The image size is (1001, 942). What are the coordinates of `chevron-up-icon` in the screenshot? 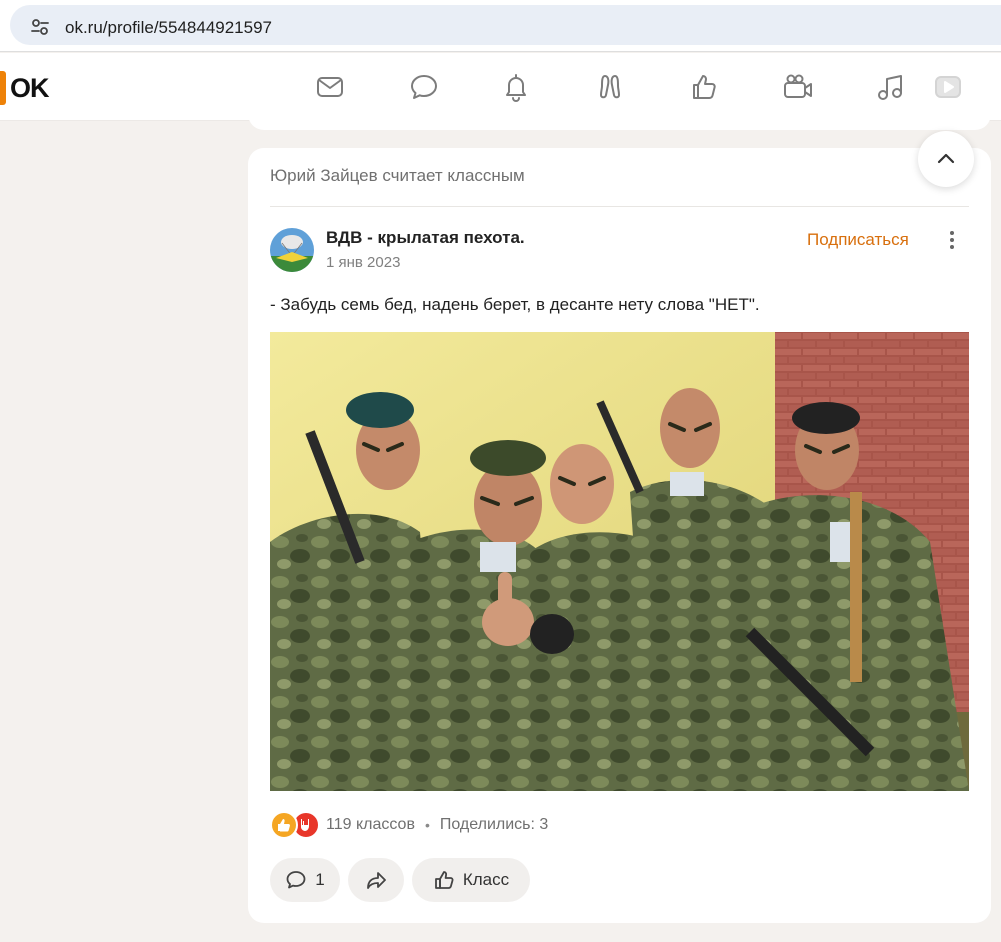 It's located at (946, 158).